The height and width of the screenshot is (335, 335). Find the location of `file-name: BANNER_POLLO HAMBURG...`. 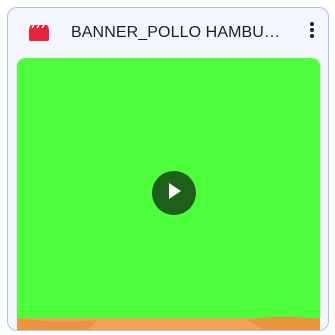

file-name: BANNER_POLLO HAMBURG... is located at coordinates (178, 33).